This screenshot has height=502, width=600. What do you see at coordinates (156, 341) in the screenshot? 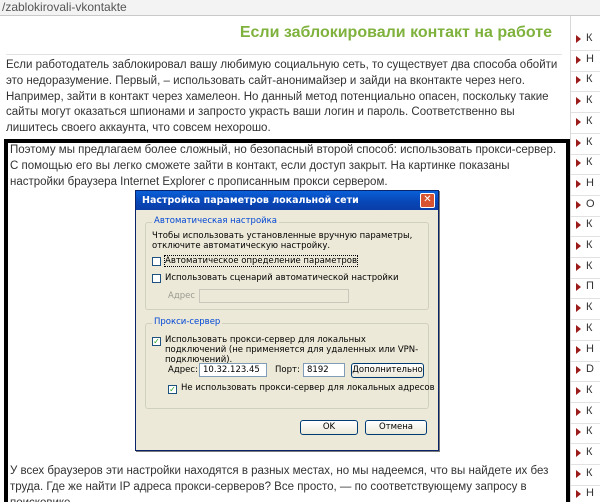
I see `use-proxy-checkbox: ✓` at bounding box center [156, 341].